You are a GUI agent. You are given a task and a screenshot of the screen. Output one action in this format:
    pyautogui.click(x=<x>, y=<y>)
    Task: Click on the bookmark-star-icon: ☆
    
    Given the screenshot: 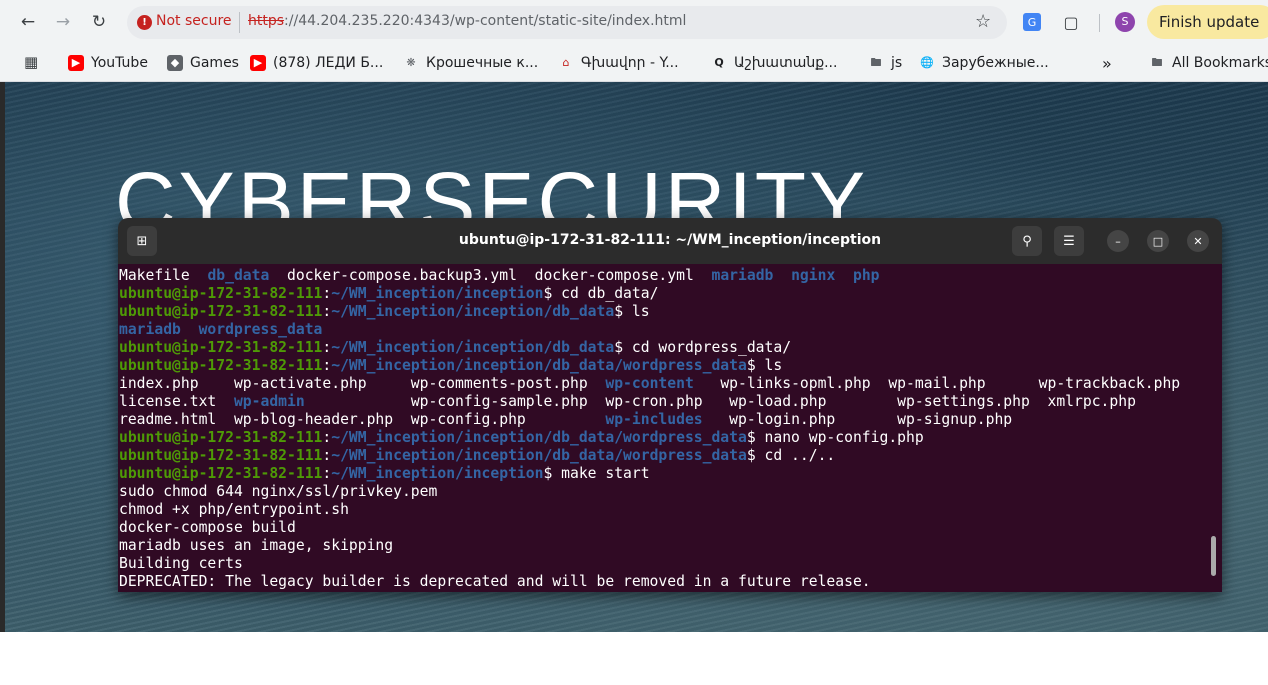 What is the action you would take?
    pyautogui.click(x=983, y=21)
    